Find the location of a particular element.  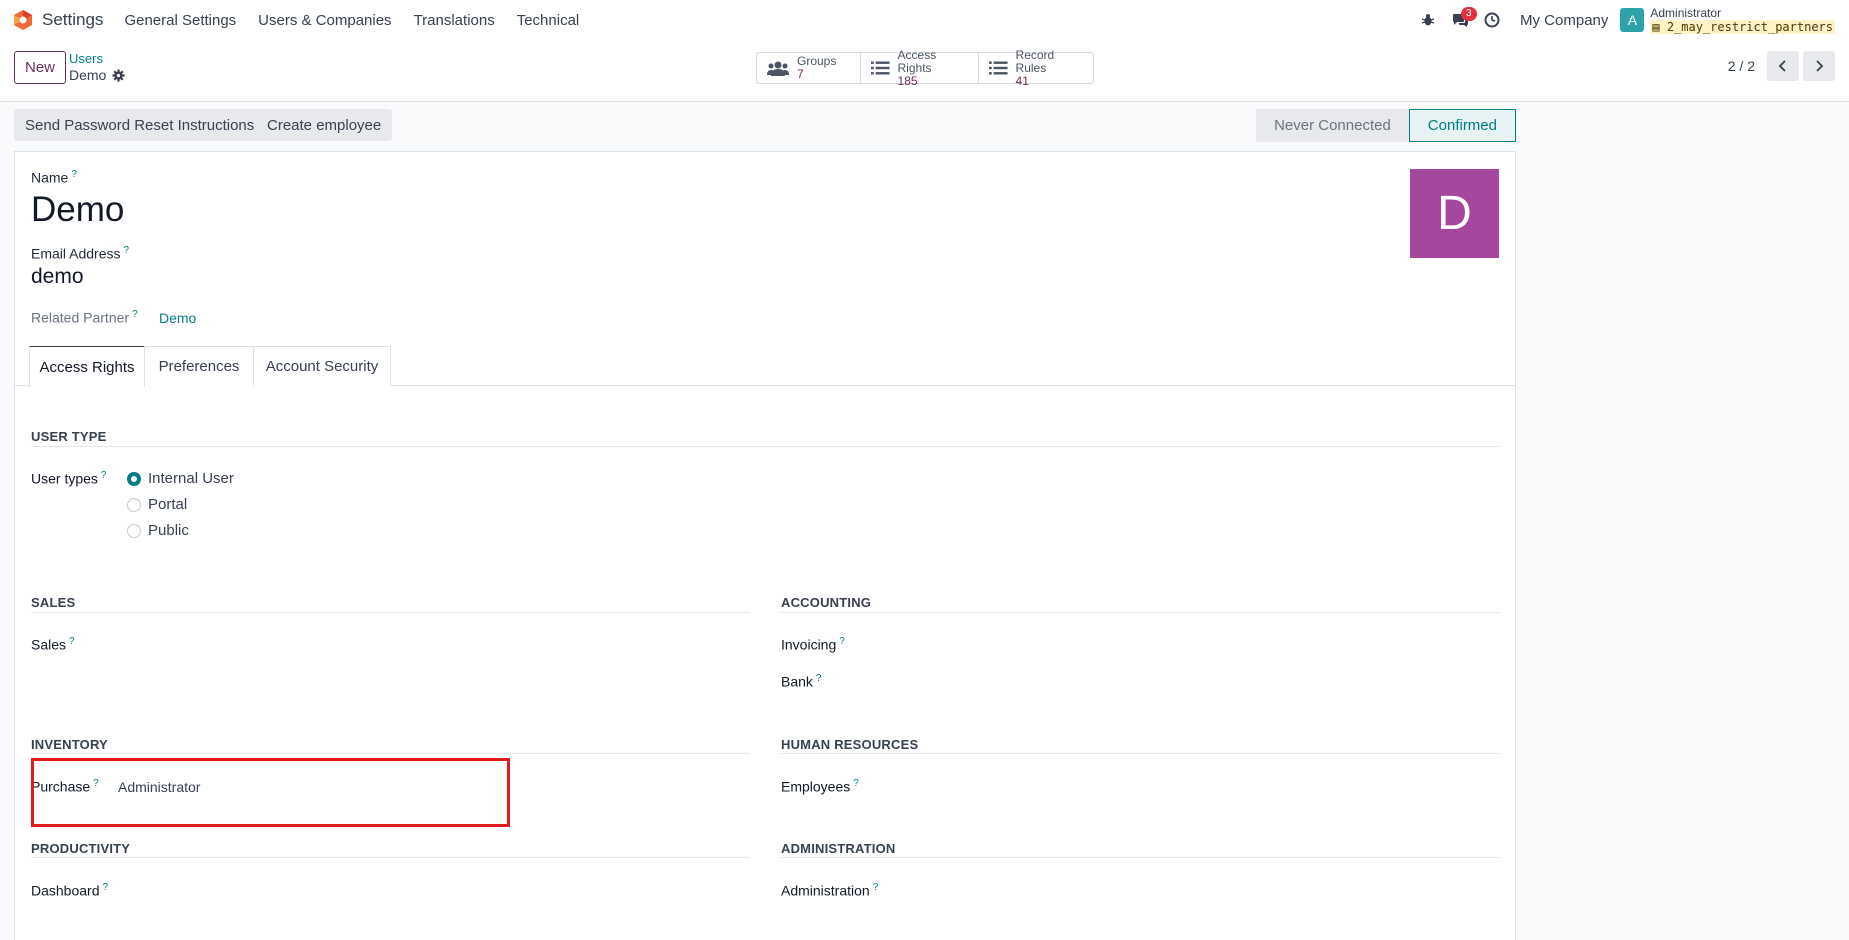

chat-badge: 3 is located at coordinates (1469, 14).